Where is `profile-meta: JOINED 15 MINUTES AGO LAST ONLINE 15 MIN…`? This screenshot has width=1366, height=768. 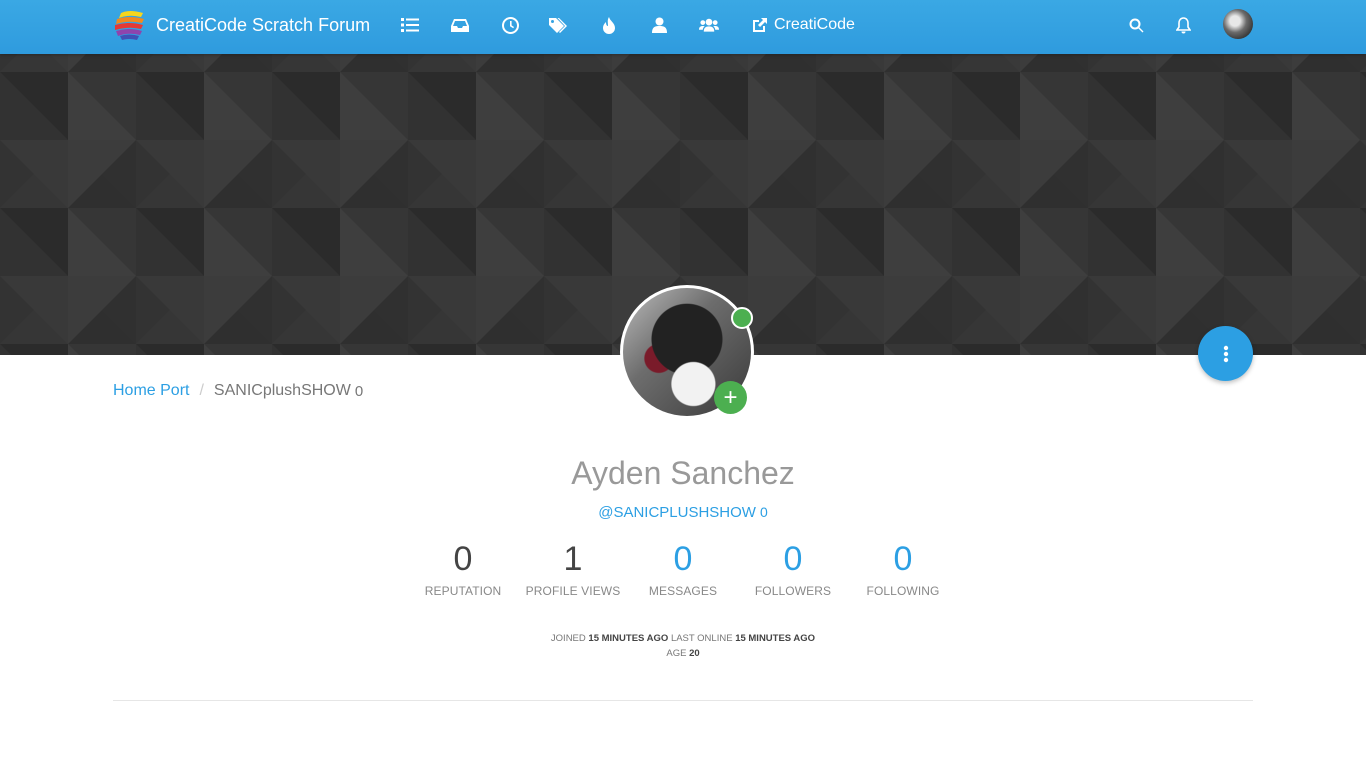
profile-meta: JOINED 15 MINUTES AGO LAST ONLINE 15 MIN… is located at coordinates (683, 646).